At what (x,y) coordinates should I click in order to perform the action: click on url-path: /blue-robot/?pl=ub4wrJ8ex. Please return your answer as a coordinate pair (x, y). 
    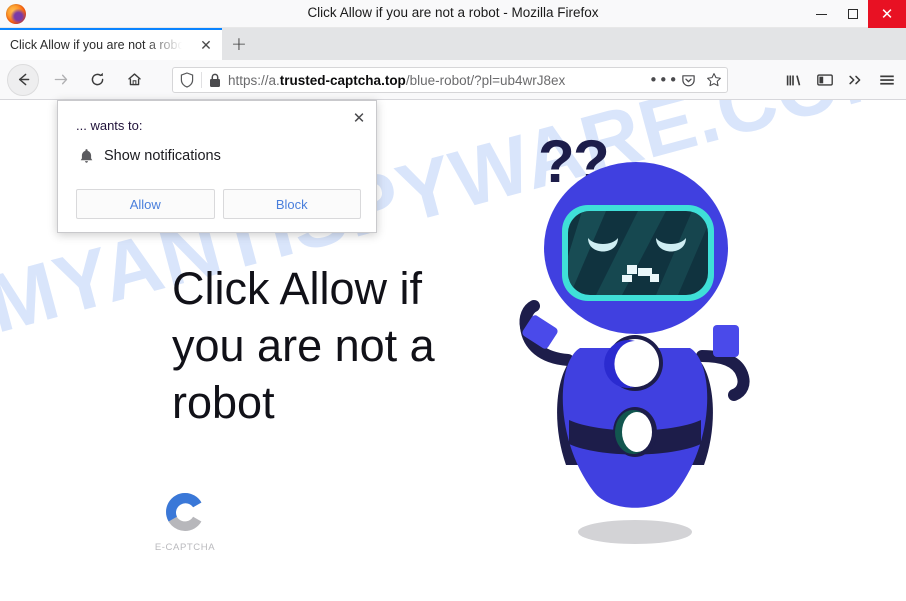
    Looking at the image, I should click on (485, 80).